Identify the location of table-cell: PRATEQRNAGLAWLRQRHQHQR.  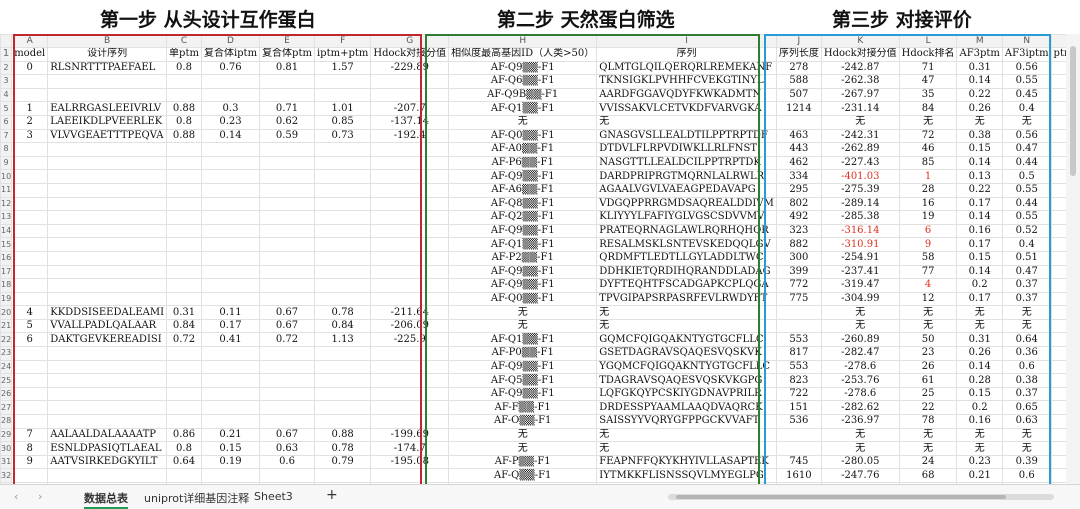
(687, 231).